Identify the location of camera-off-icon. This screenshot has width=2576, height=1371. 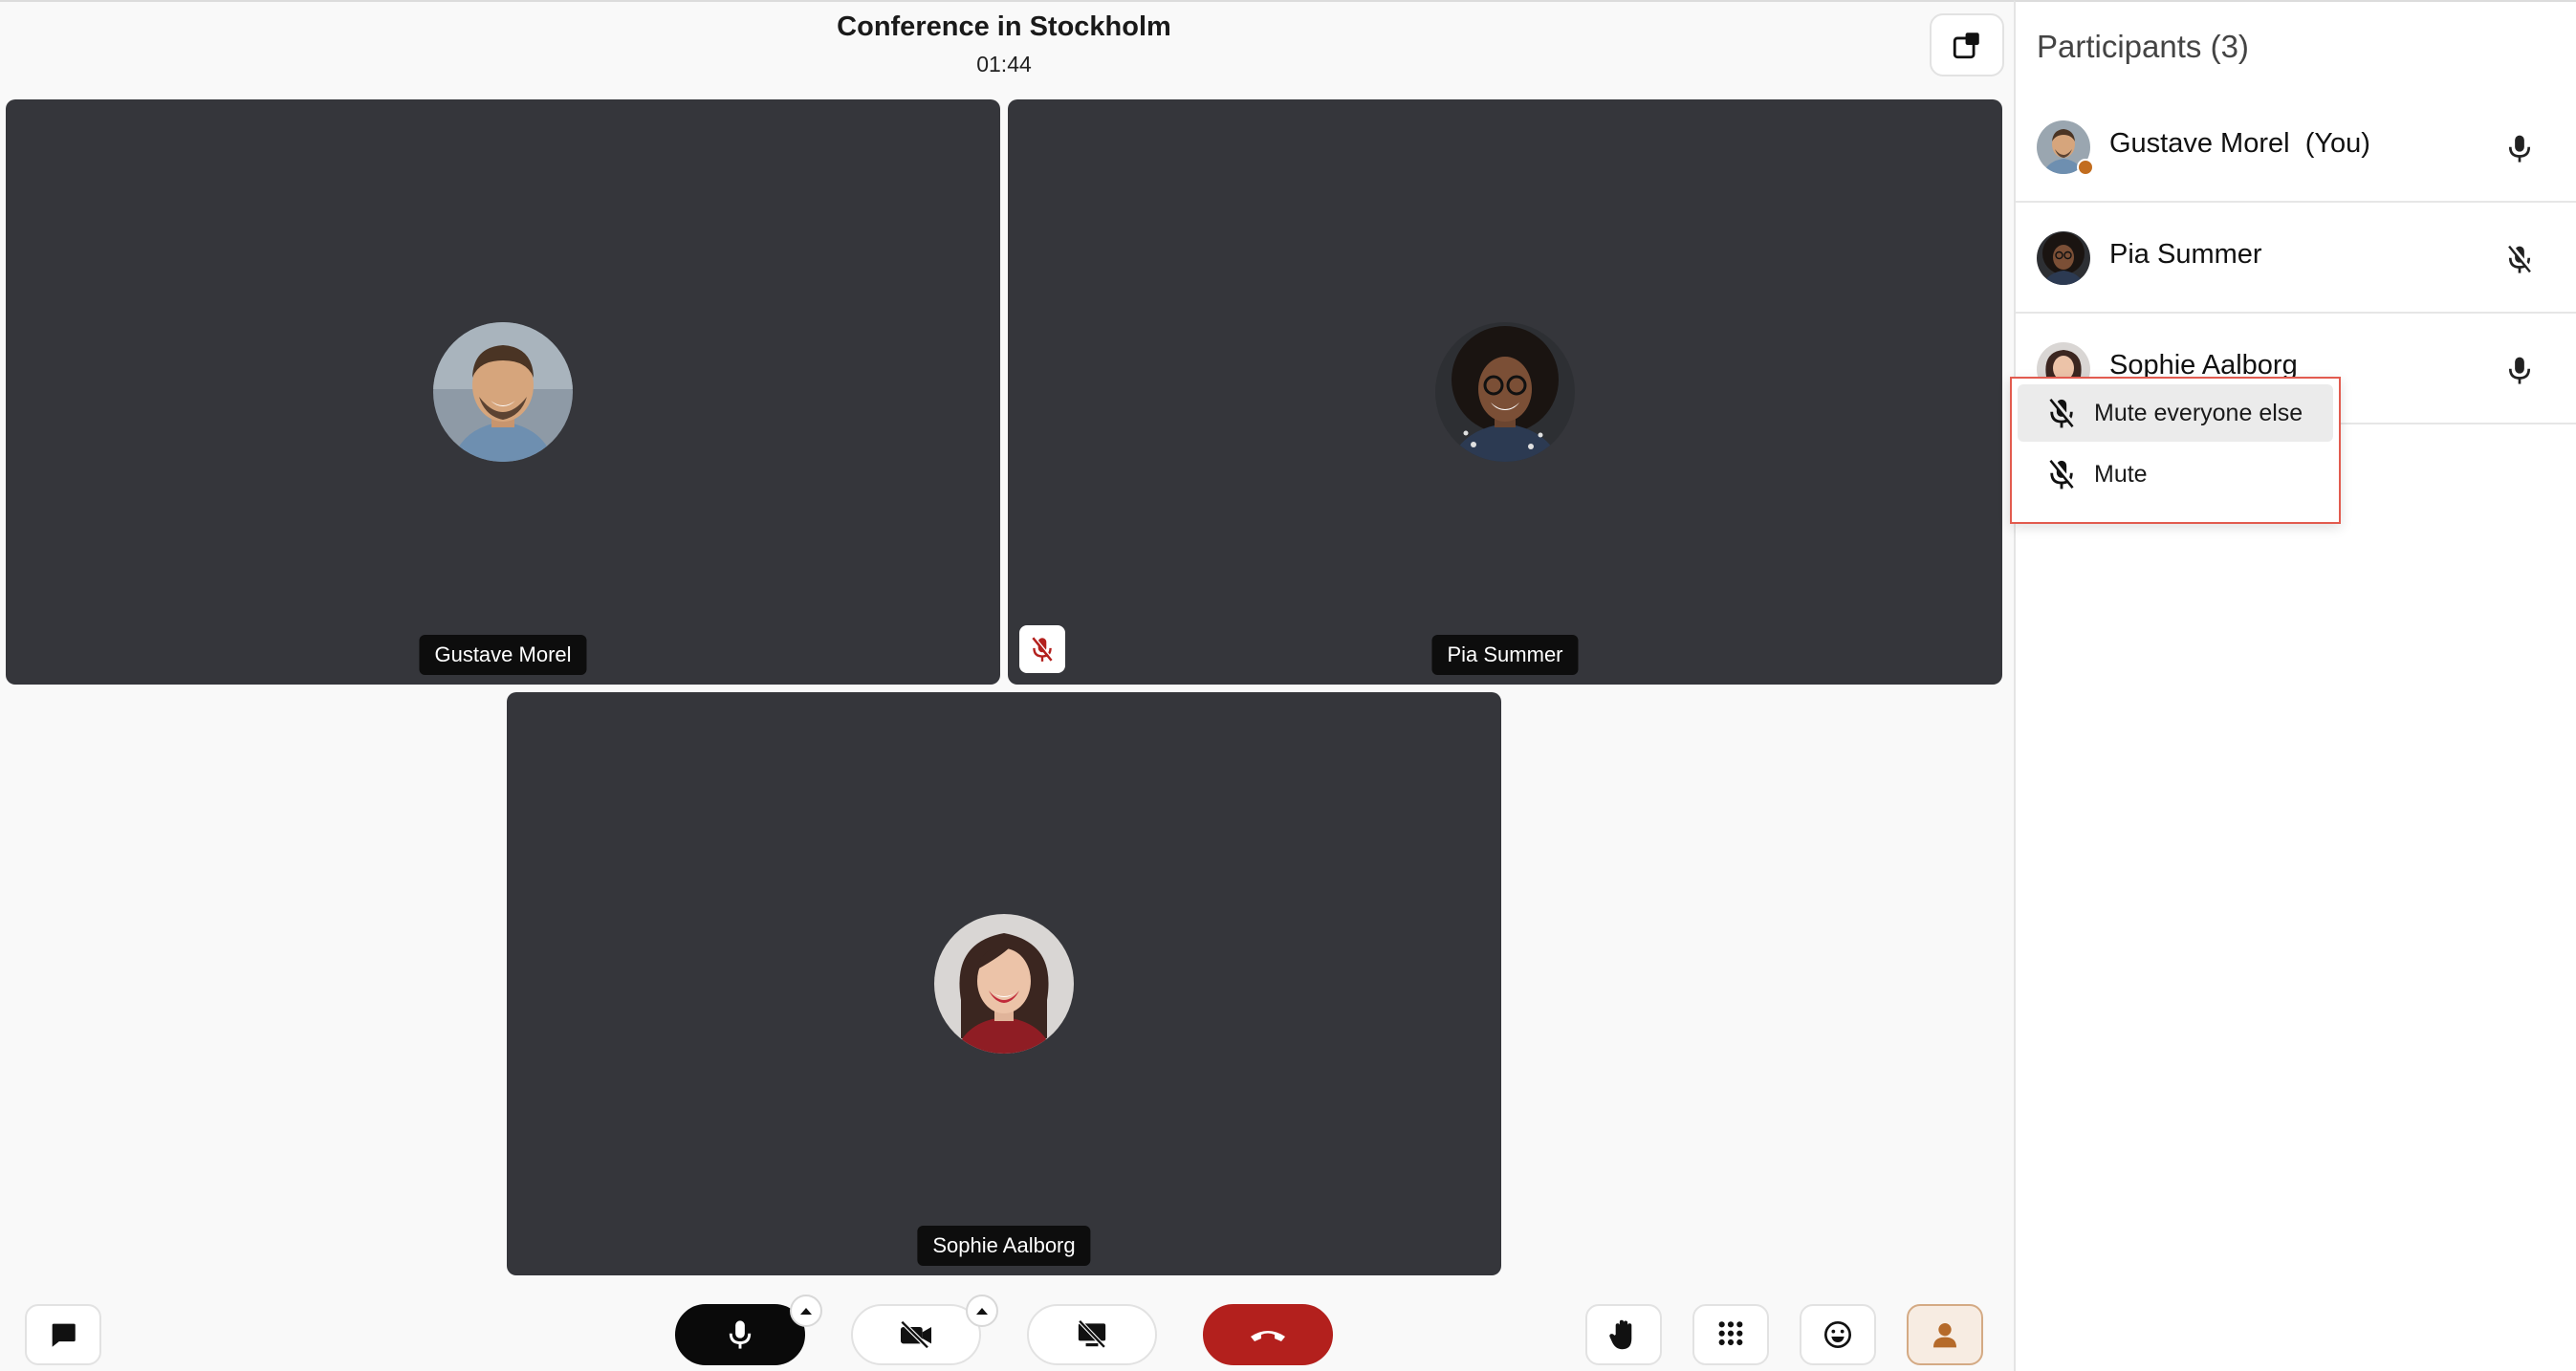
(915, 1334).